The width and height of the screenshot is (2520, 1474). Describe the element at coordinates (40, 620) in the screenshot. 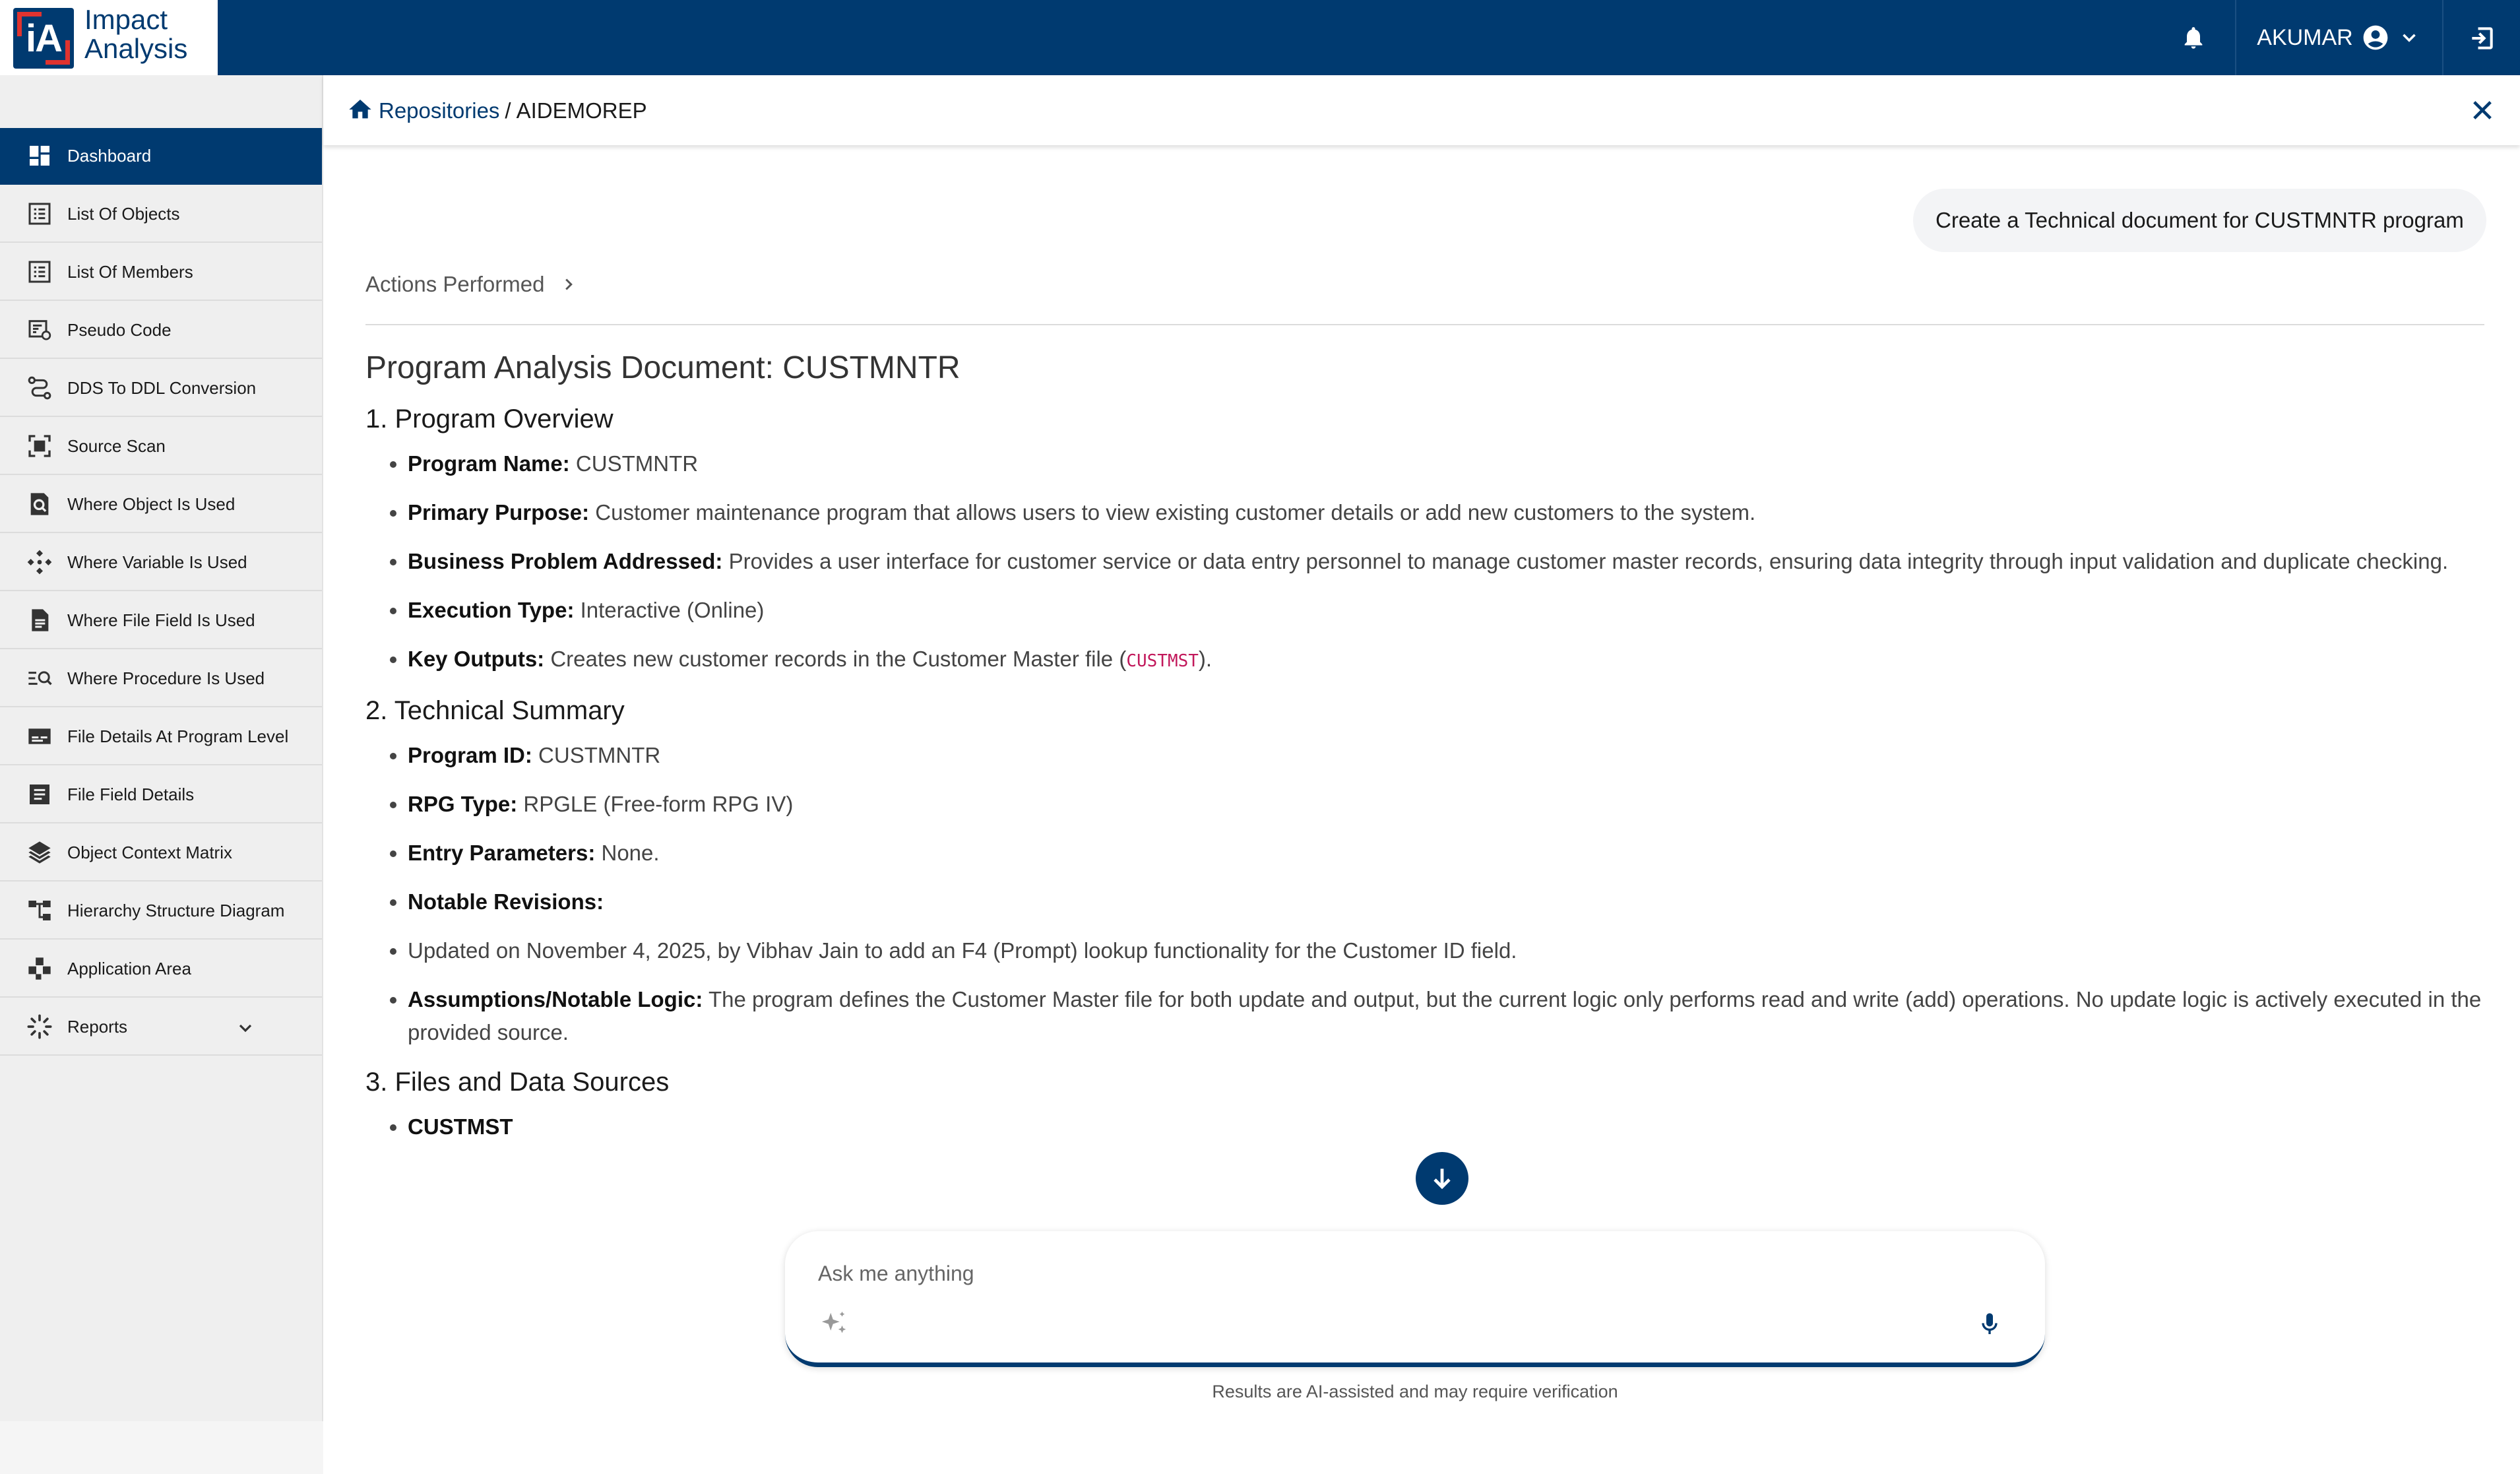

I see `file-icon` at that location.